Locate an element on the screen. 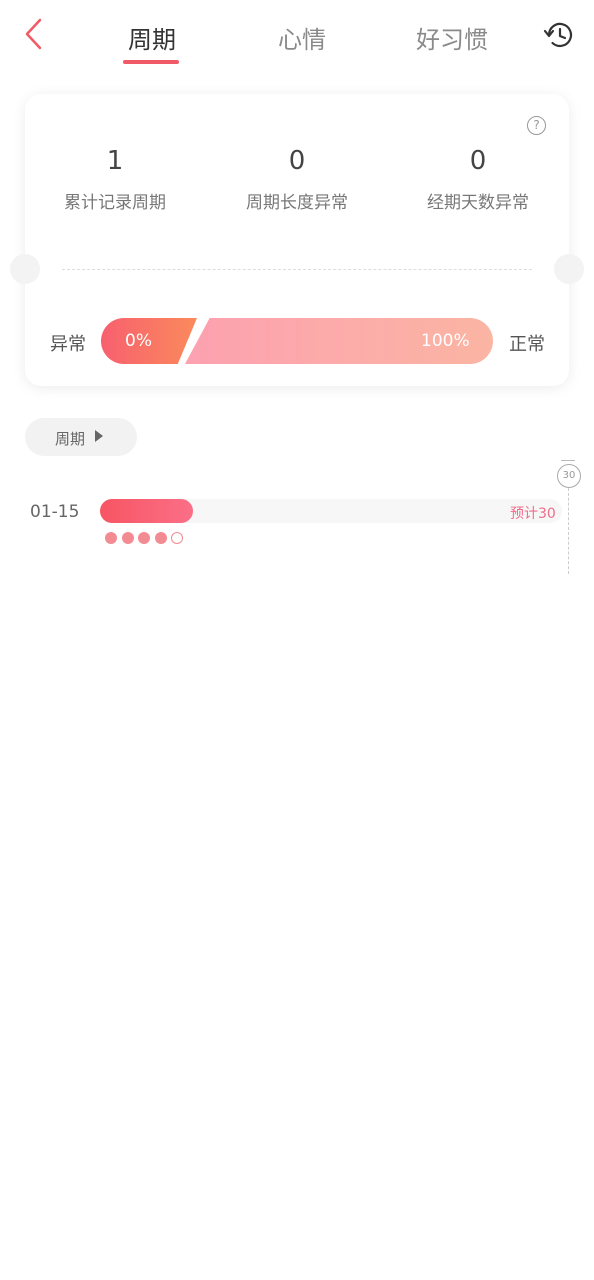 The image size is (594, 1280). normal-percent: 100% is located at coordinates (445, 341).